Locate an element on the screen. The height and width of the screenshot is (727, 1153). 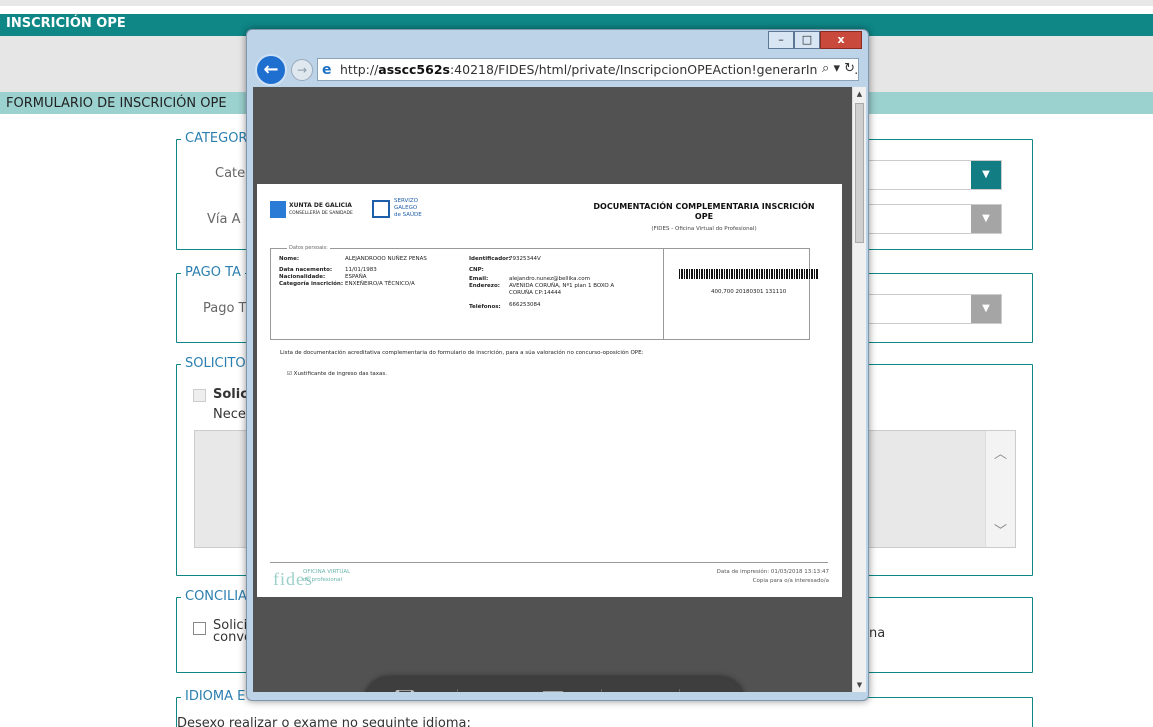
minimize-button: – is located at coordinates (781, 40).